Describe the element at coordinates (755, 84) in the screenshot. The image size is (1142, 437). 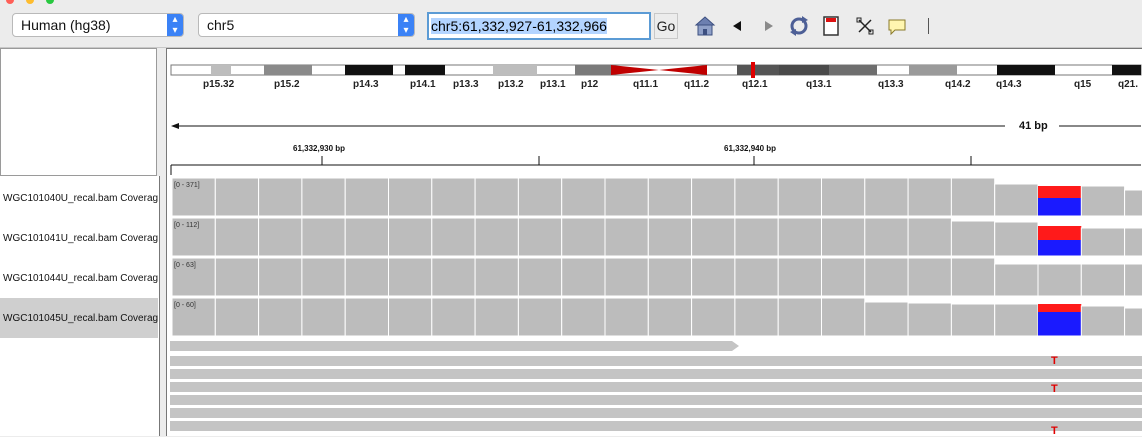
I see `band-label: q12.1` at that location.